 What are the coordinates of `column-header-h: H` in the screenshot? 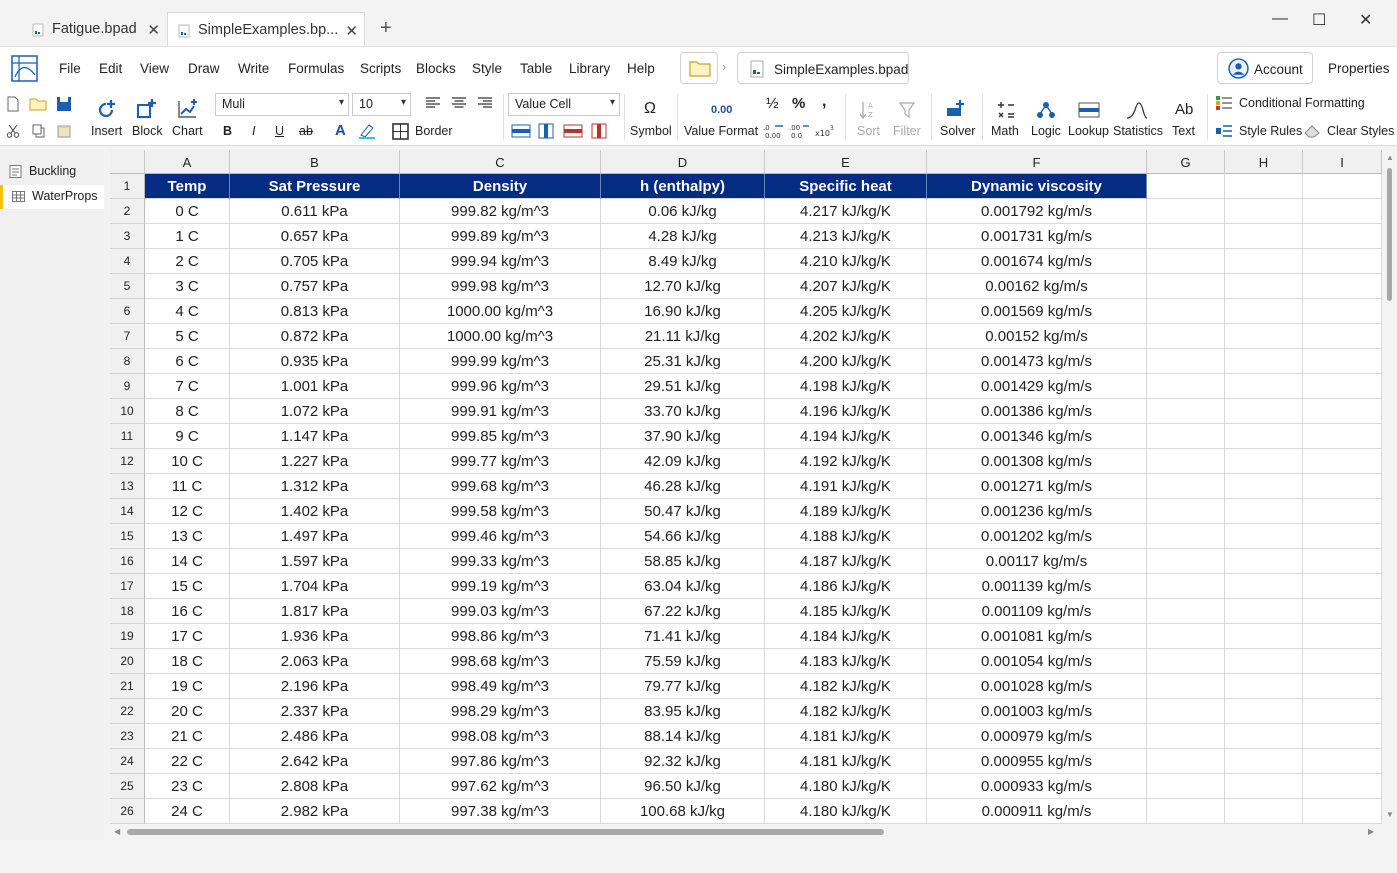 It's located at (1264, 162).